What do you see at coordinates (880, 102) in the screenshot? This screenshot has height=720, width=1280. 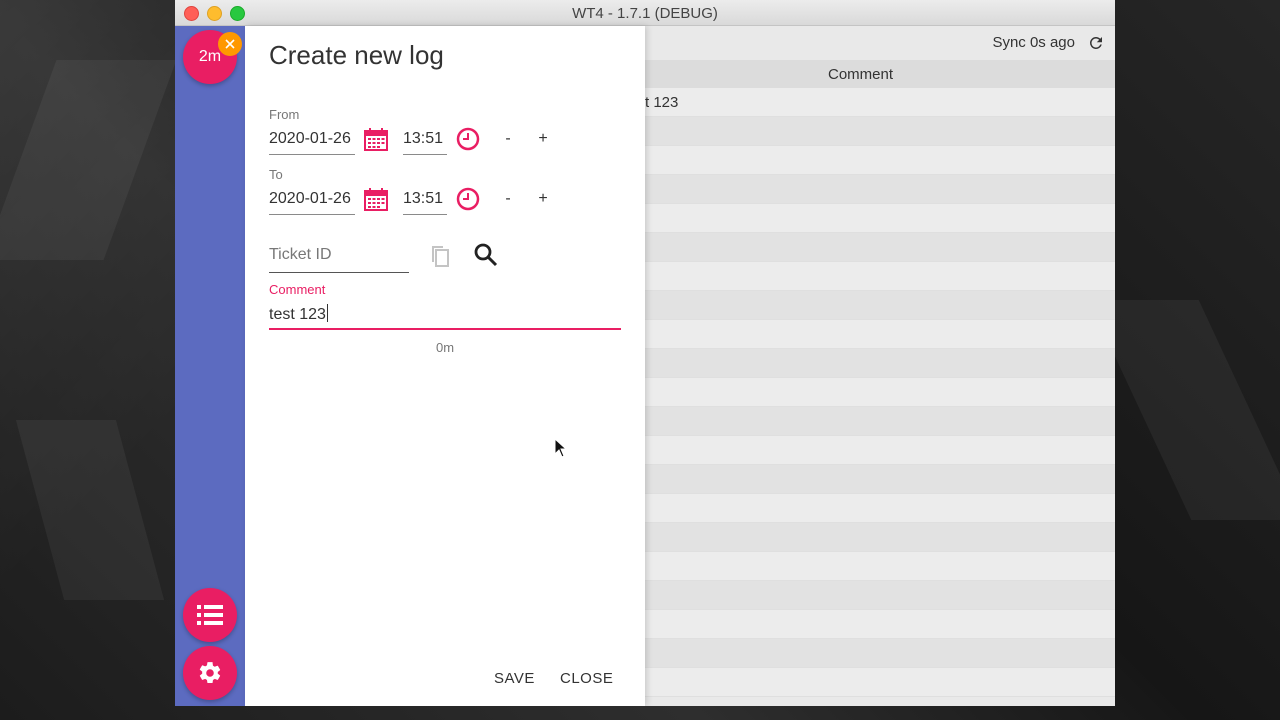 I see `table-row: t 123` at bounding box center [880, 102].